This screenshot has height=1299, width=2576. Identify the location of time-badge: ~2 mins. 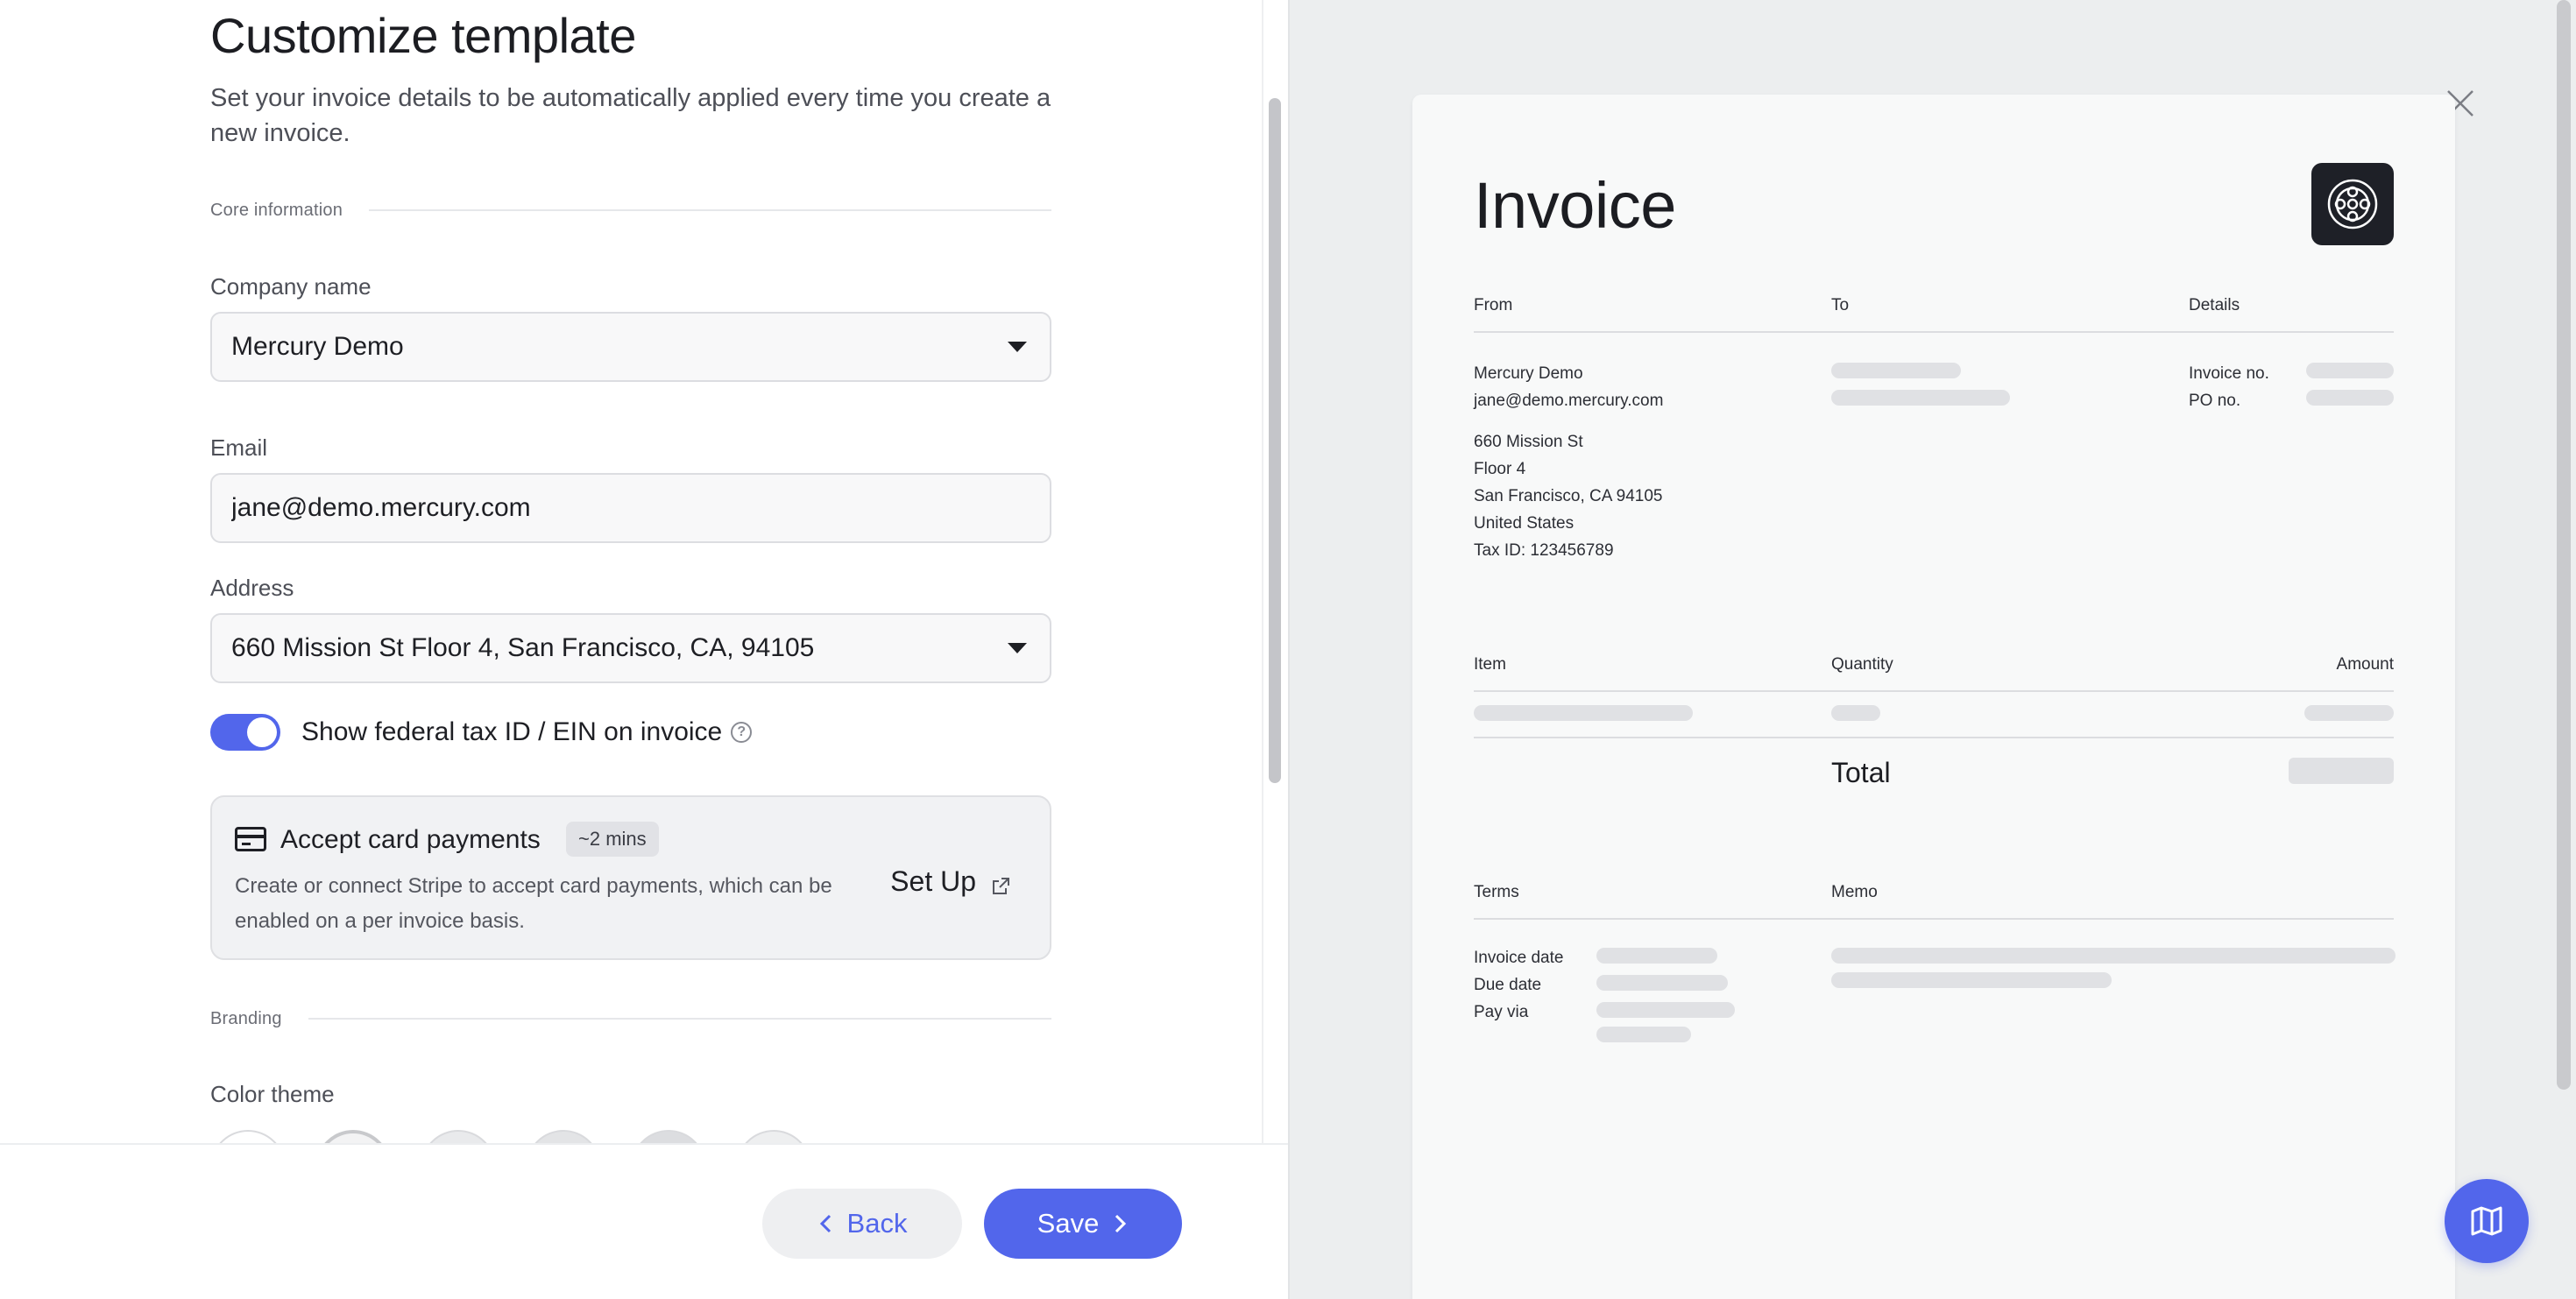
(612, 840).